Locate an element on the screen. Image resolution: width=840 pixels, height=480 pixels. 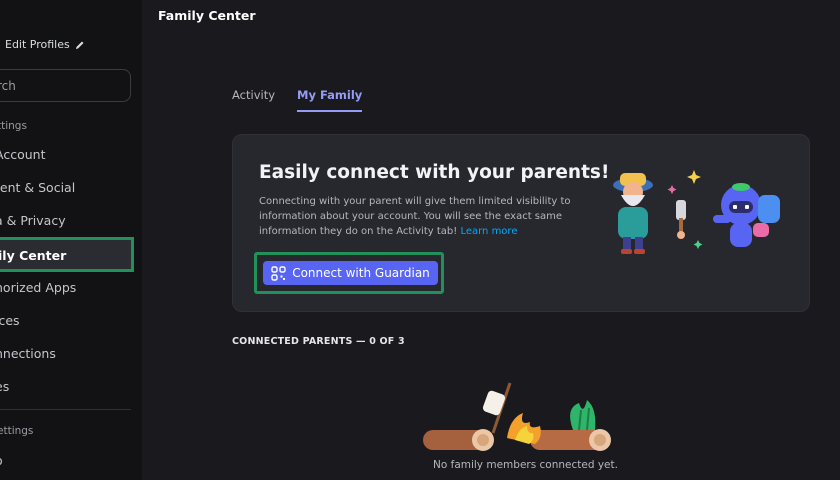
page-title: Family Center is located at coordinates (207, 15).